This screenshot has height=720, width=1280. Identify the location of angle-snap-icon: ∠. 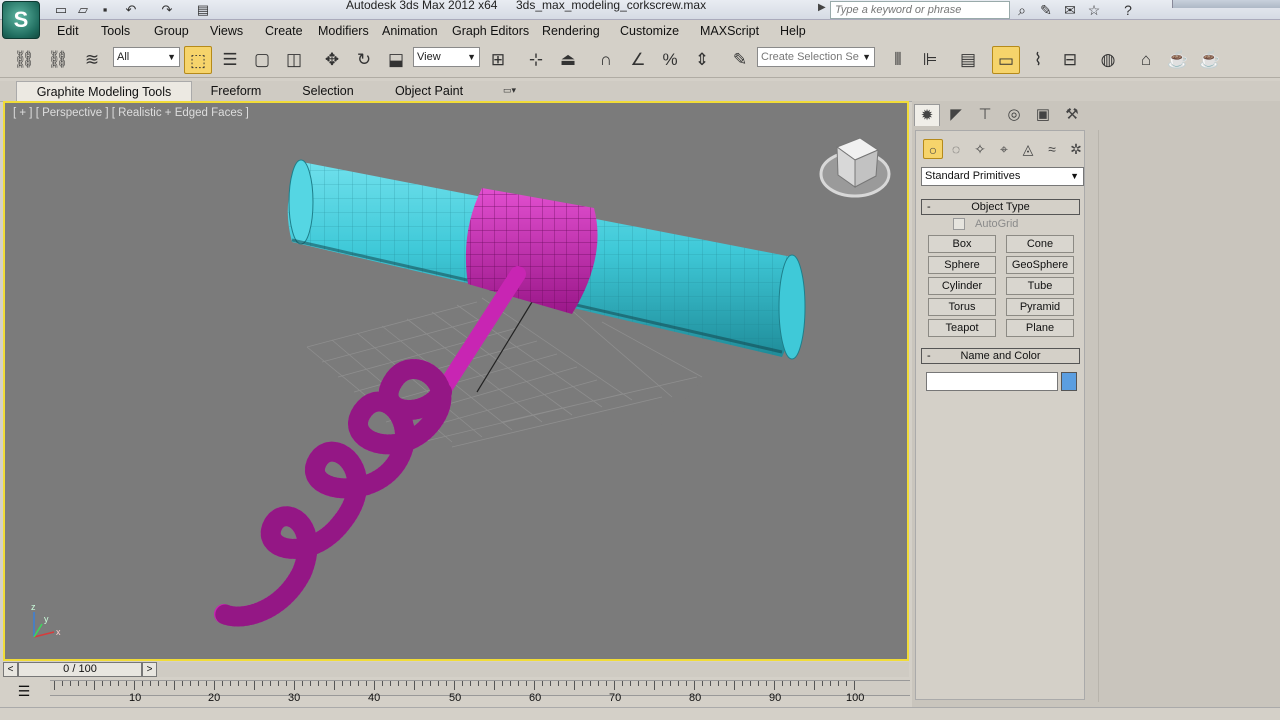
(638, 60).